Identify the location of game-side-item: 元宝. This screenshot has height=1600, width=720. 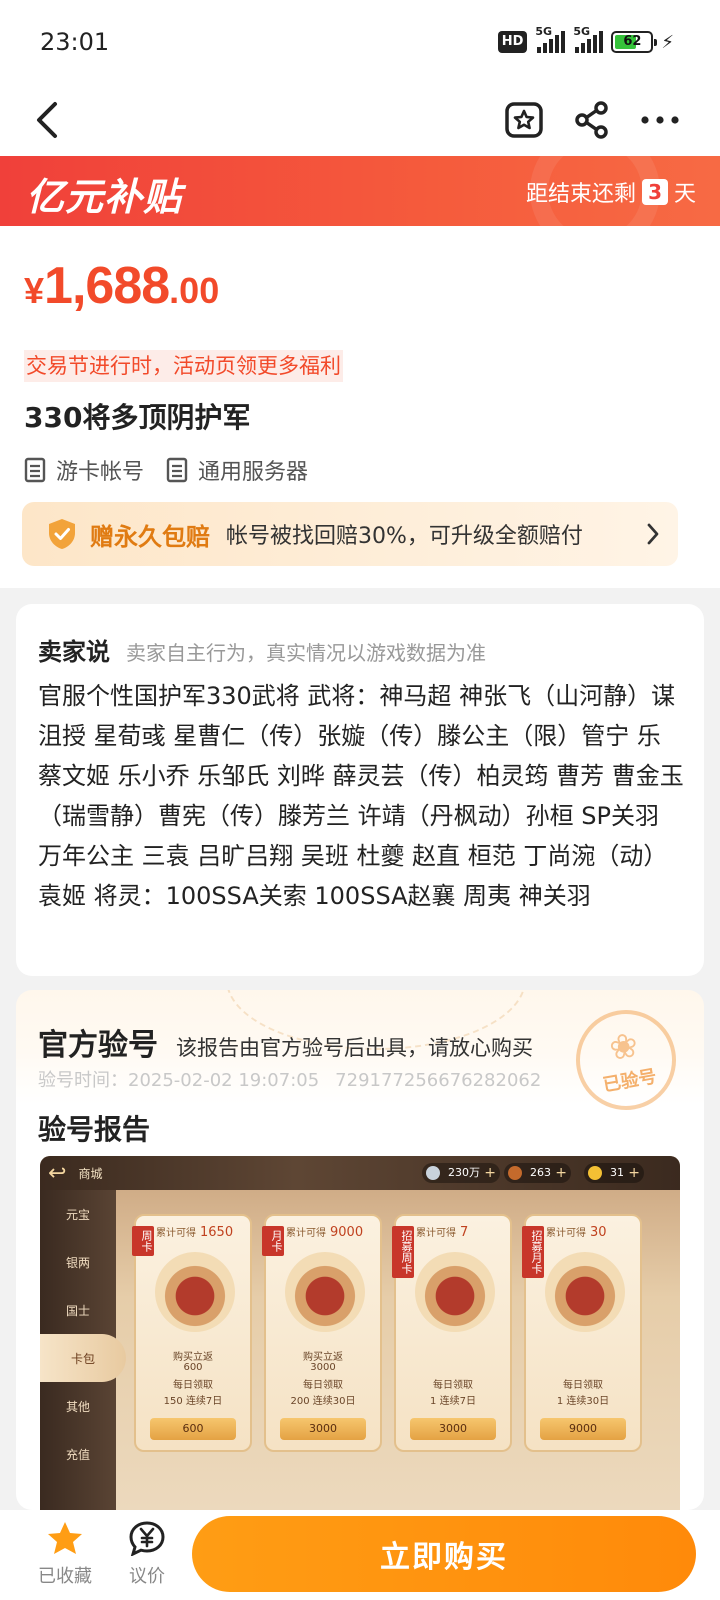
(77, 1214).